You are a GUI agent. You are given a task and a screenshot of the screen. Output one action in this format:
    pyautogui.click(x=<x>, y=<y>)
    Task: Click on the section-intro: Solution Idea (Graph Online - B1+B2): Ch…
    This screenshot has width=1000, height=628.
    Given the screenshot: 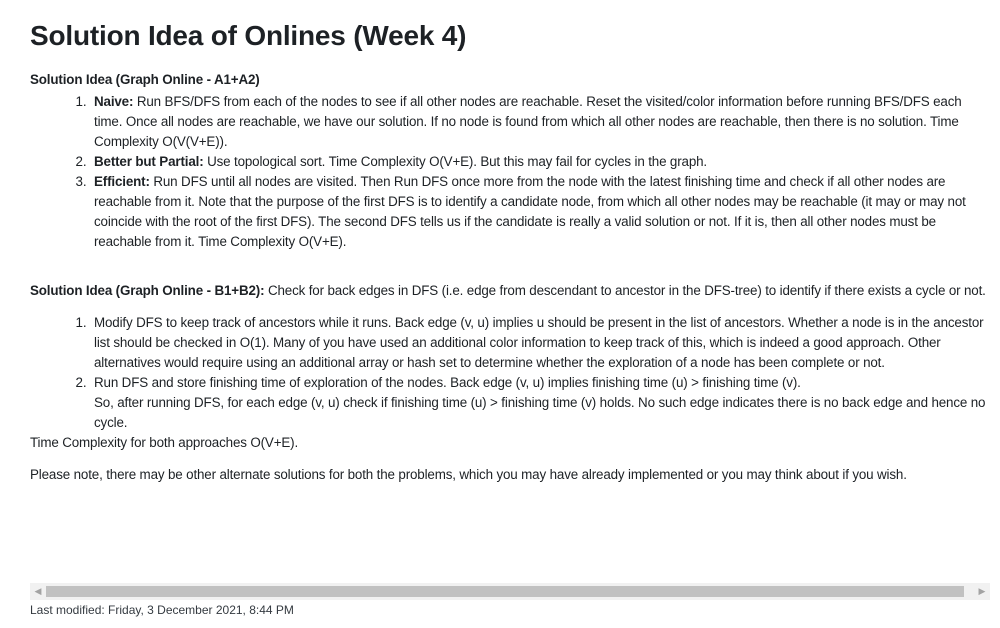 What is the action you would take?
    pyautogui.click(x=510, y=291)
    